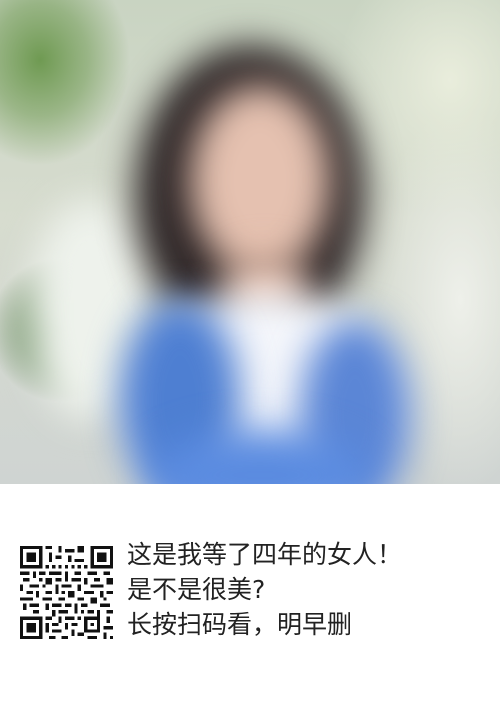  What do you see at coordinates (196, 589) in the screenshot?
I see `caption-line-2: 是不是很美?` at bounding box center [196, 589].